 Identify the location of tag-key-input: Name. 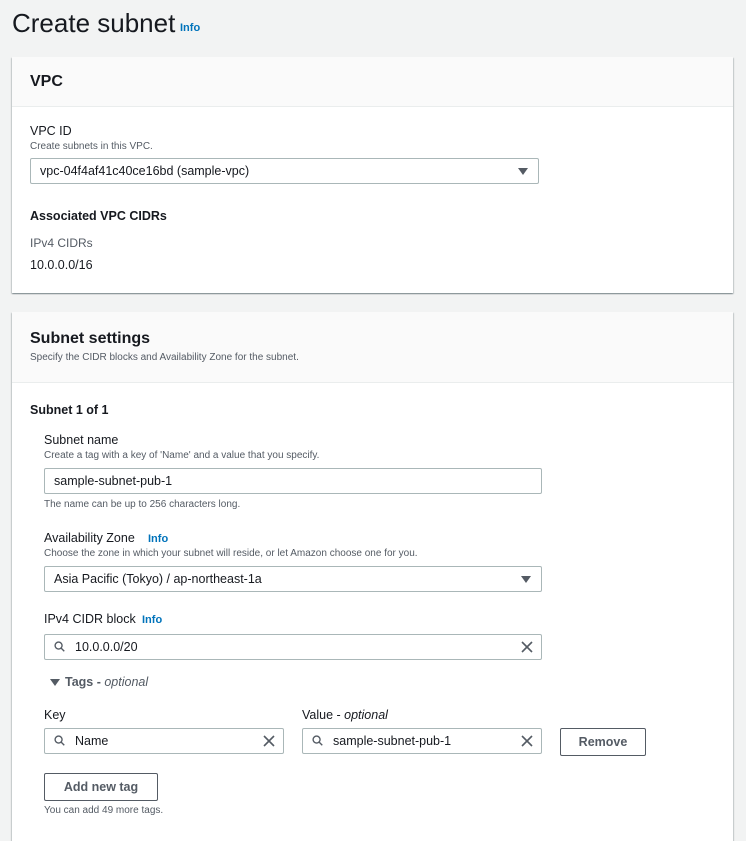
(164, 741).